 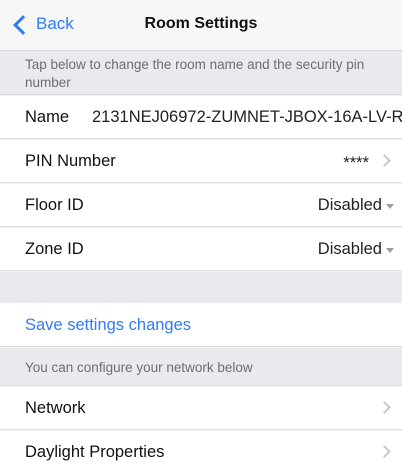 What do you see at coordinates (350, 205) in the screenshot?
I see `floor-id-select: Disabled` at bounding box center [350, 205].